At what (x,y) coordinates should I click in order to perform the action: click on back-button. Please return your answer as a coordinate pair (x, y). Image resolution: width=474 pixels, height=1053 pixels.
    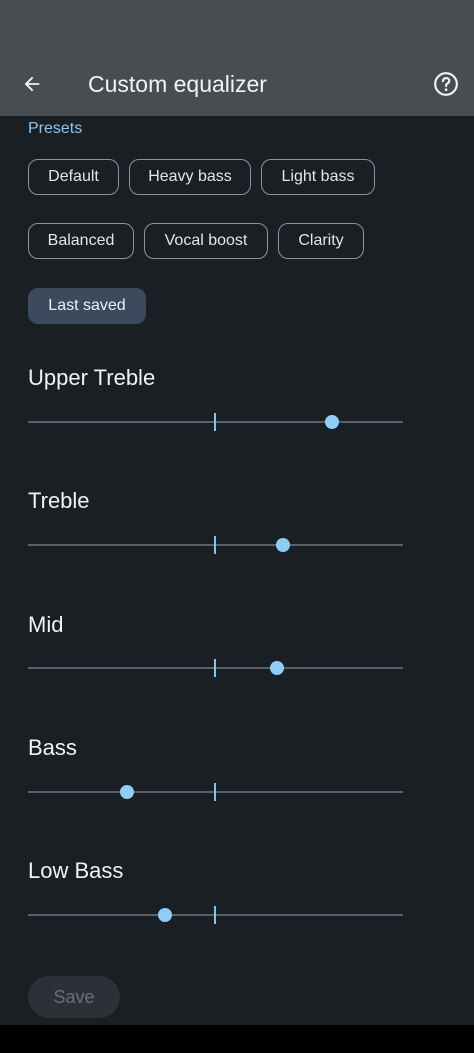
    Looking at the image, I should click on (32, 84).